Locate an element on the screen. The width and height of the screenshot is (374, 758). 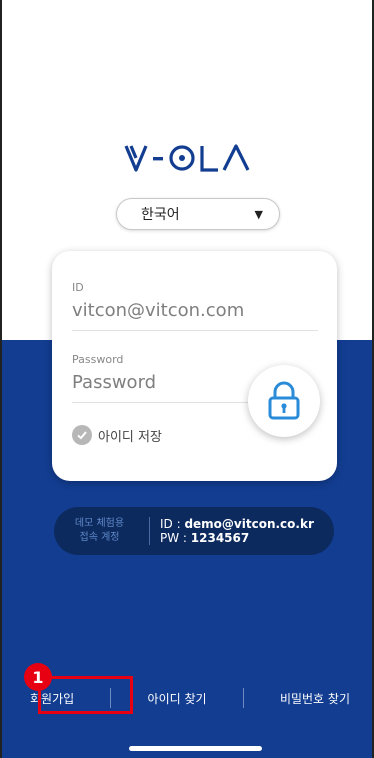
check-circle-icon is located at coordinates (82, 435).